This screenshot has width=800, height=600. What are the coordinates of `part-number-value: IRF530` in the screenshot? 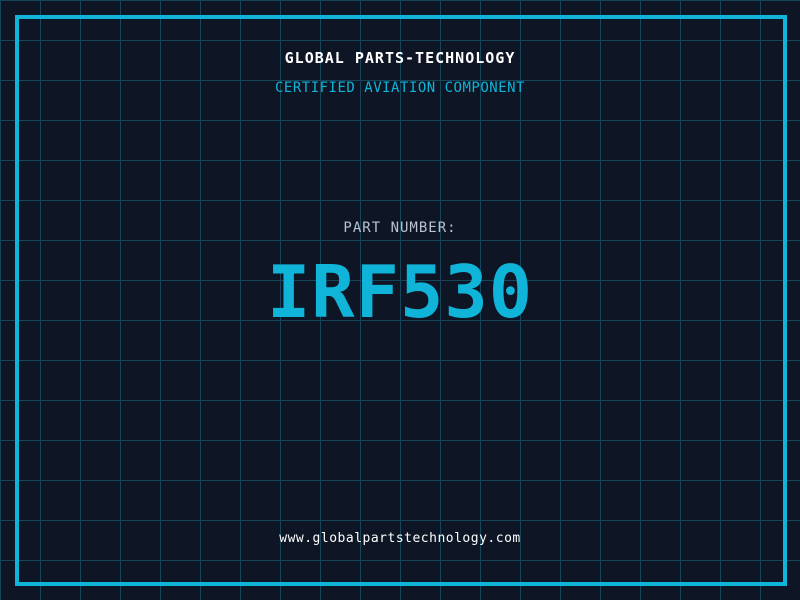 It's located at (400, 292).